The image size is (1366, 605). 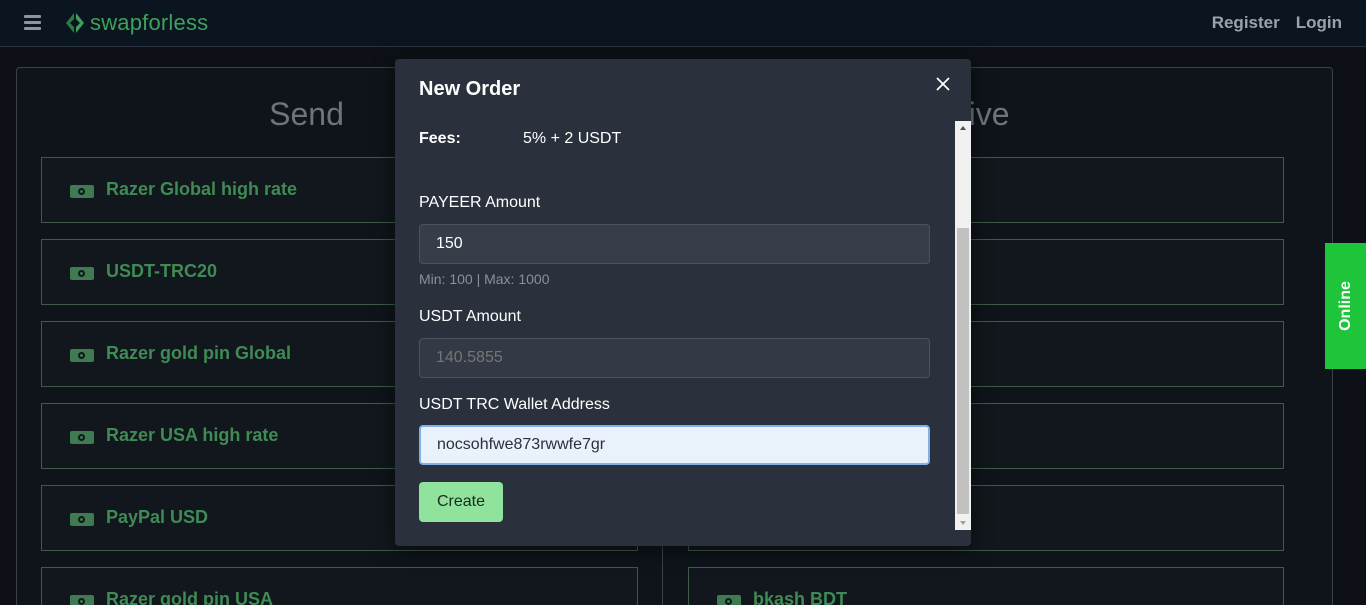 I want to click on online-status-tab: Online, so click(x=1345, y=306).